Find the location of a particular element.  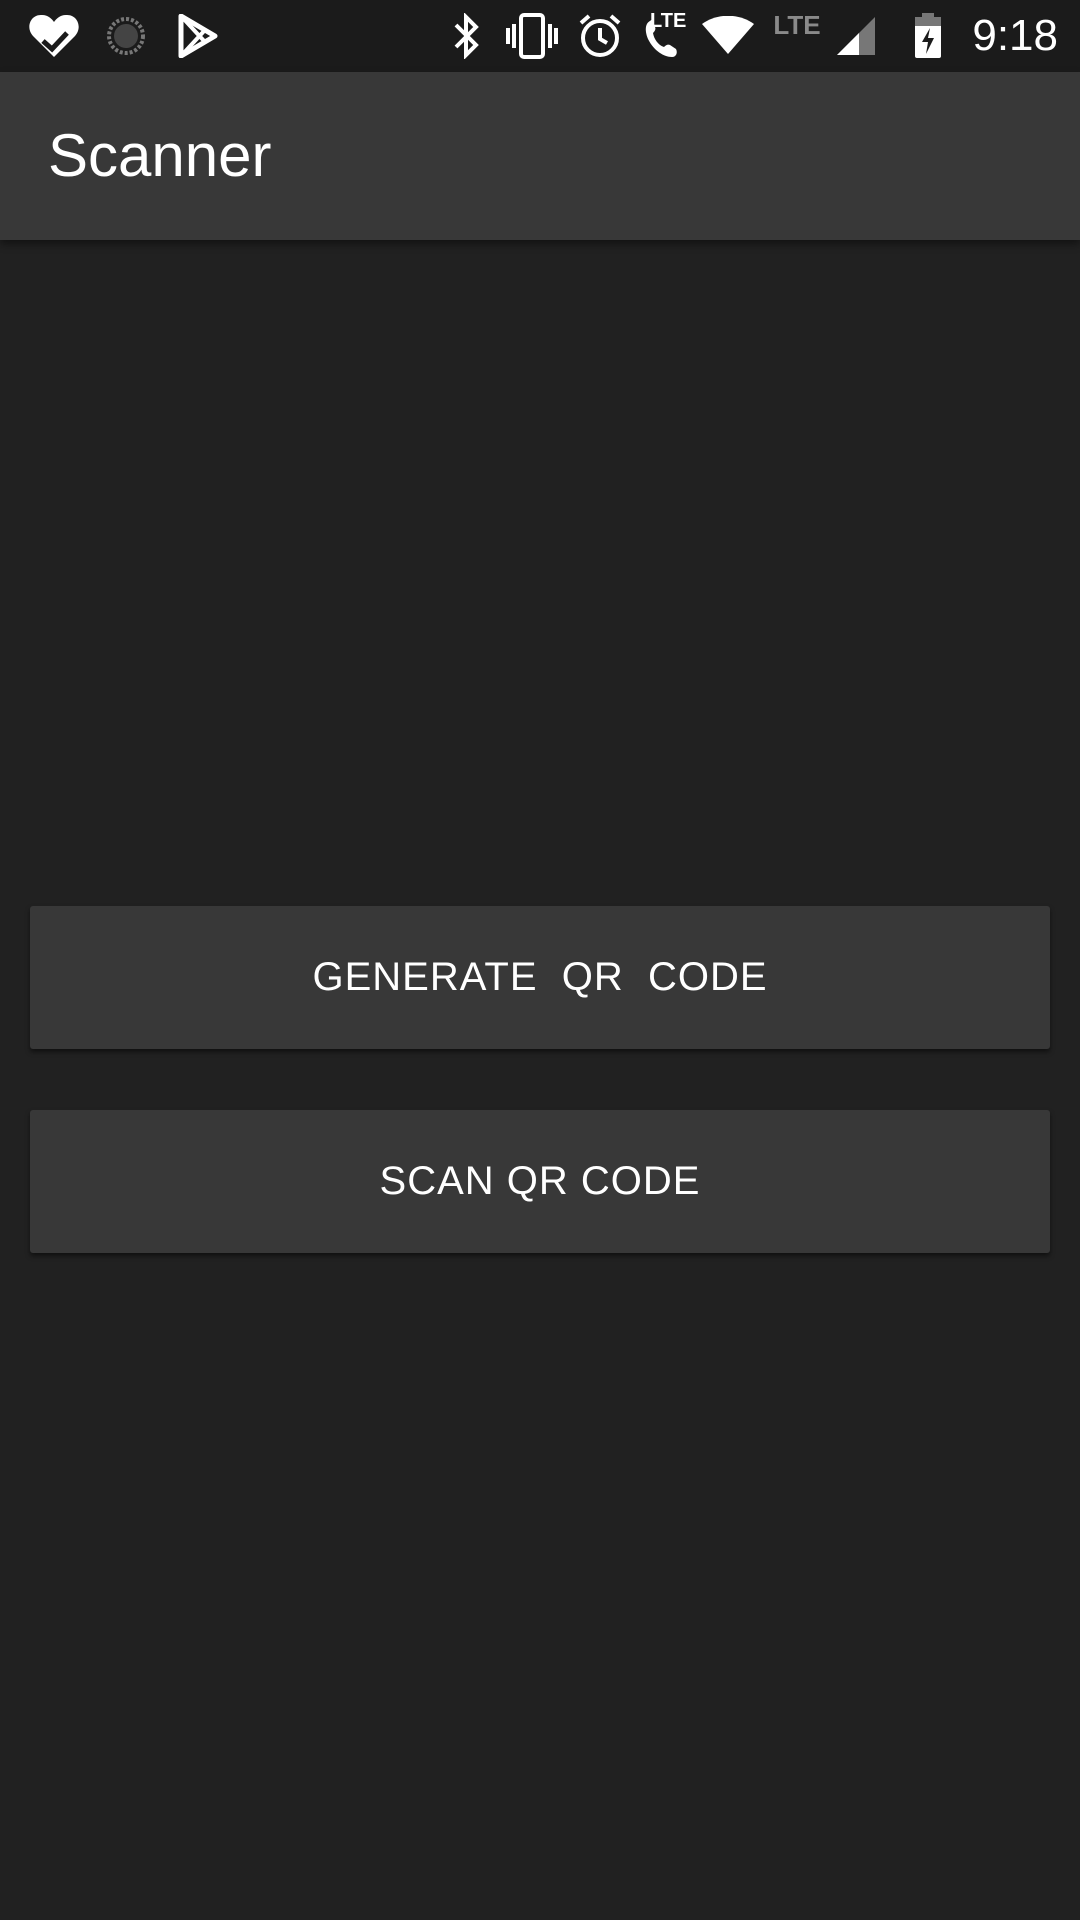

generate-qr-code-button: GENERATE QR CODE is located at coordinates (540, 977).